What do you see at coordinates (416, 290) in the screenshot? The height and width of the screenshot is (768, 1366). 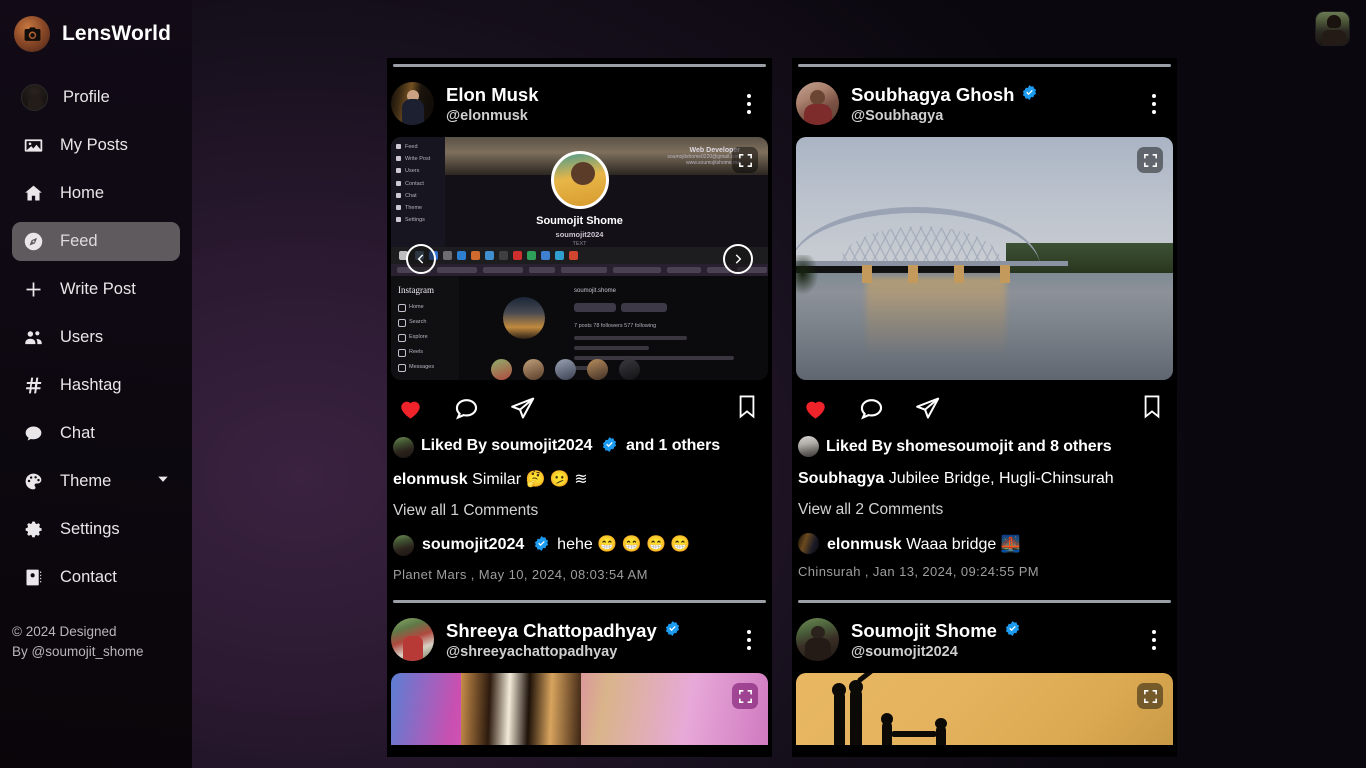 I see `shot-ig-brand: Instagram` at bounding box center [416, 290].